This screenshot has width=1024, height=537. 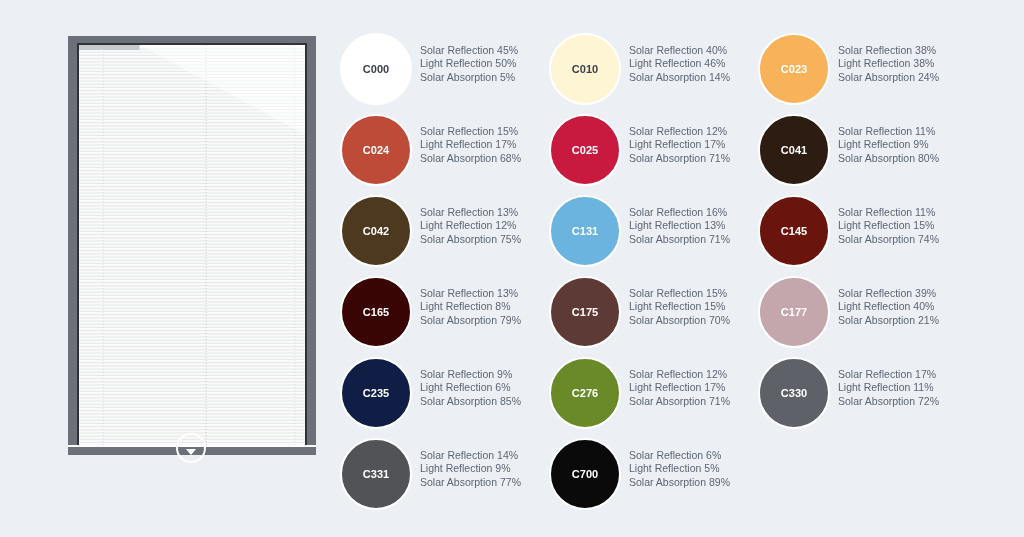 I want to click on color-swatch: C000, so click(x=376, y=69).